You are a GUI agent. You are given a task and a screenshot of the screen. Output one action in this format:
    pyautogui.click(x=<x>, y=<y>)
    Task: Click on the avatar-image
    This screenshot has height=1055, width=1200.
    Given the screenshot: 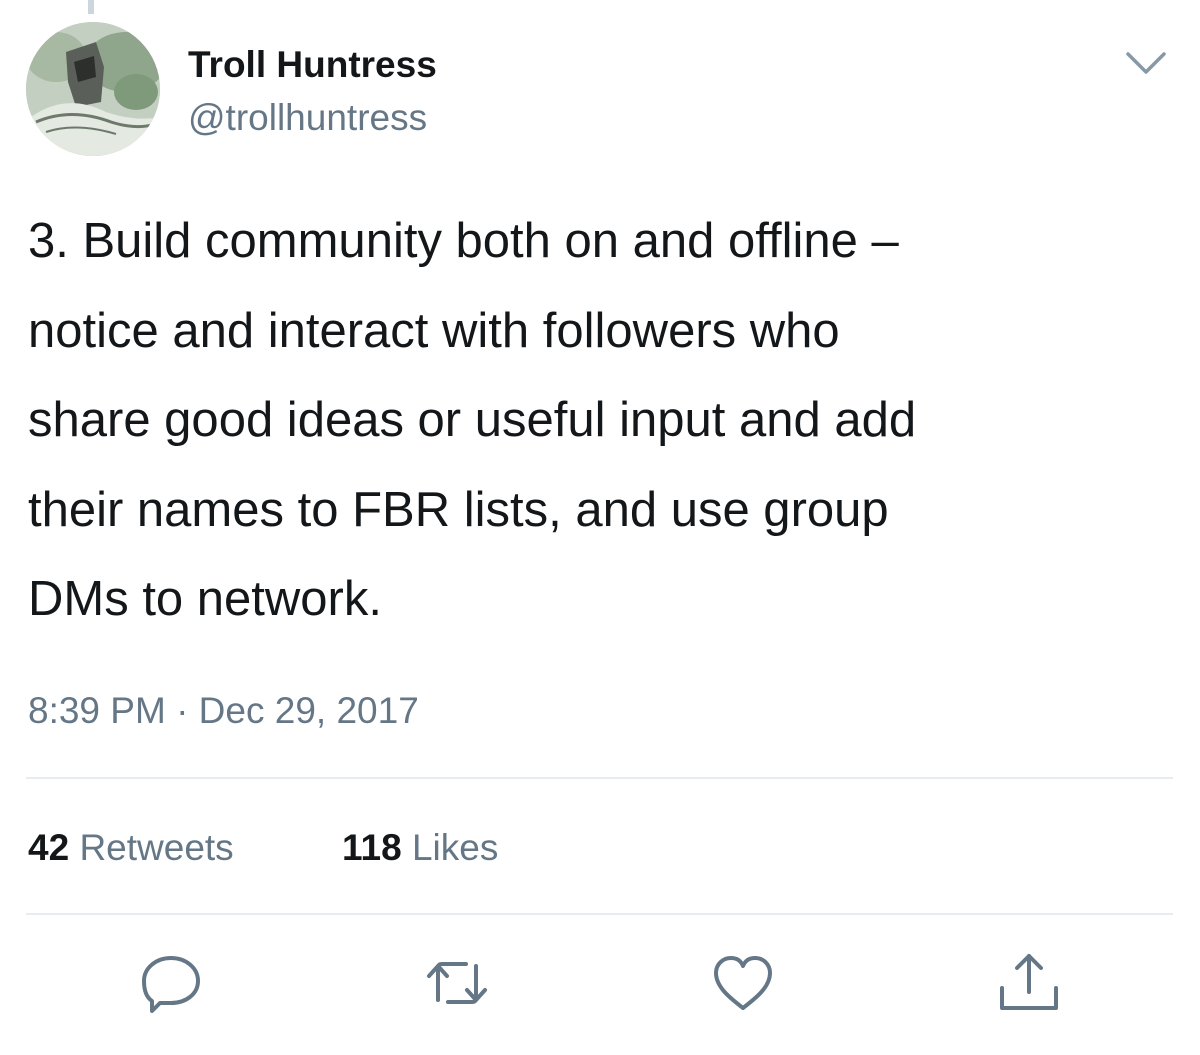 What is the action you would take?
    pyautogui.click(x=93, y=89)
    